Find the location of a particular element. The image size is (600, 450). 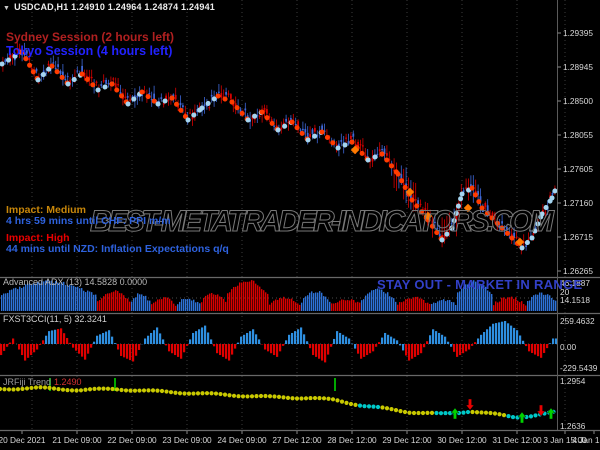

watermark-text: BEST-METATRADER-INDICATORS.COM is located at coordinates (322, 222).